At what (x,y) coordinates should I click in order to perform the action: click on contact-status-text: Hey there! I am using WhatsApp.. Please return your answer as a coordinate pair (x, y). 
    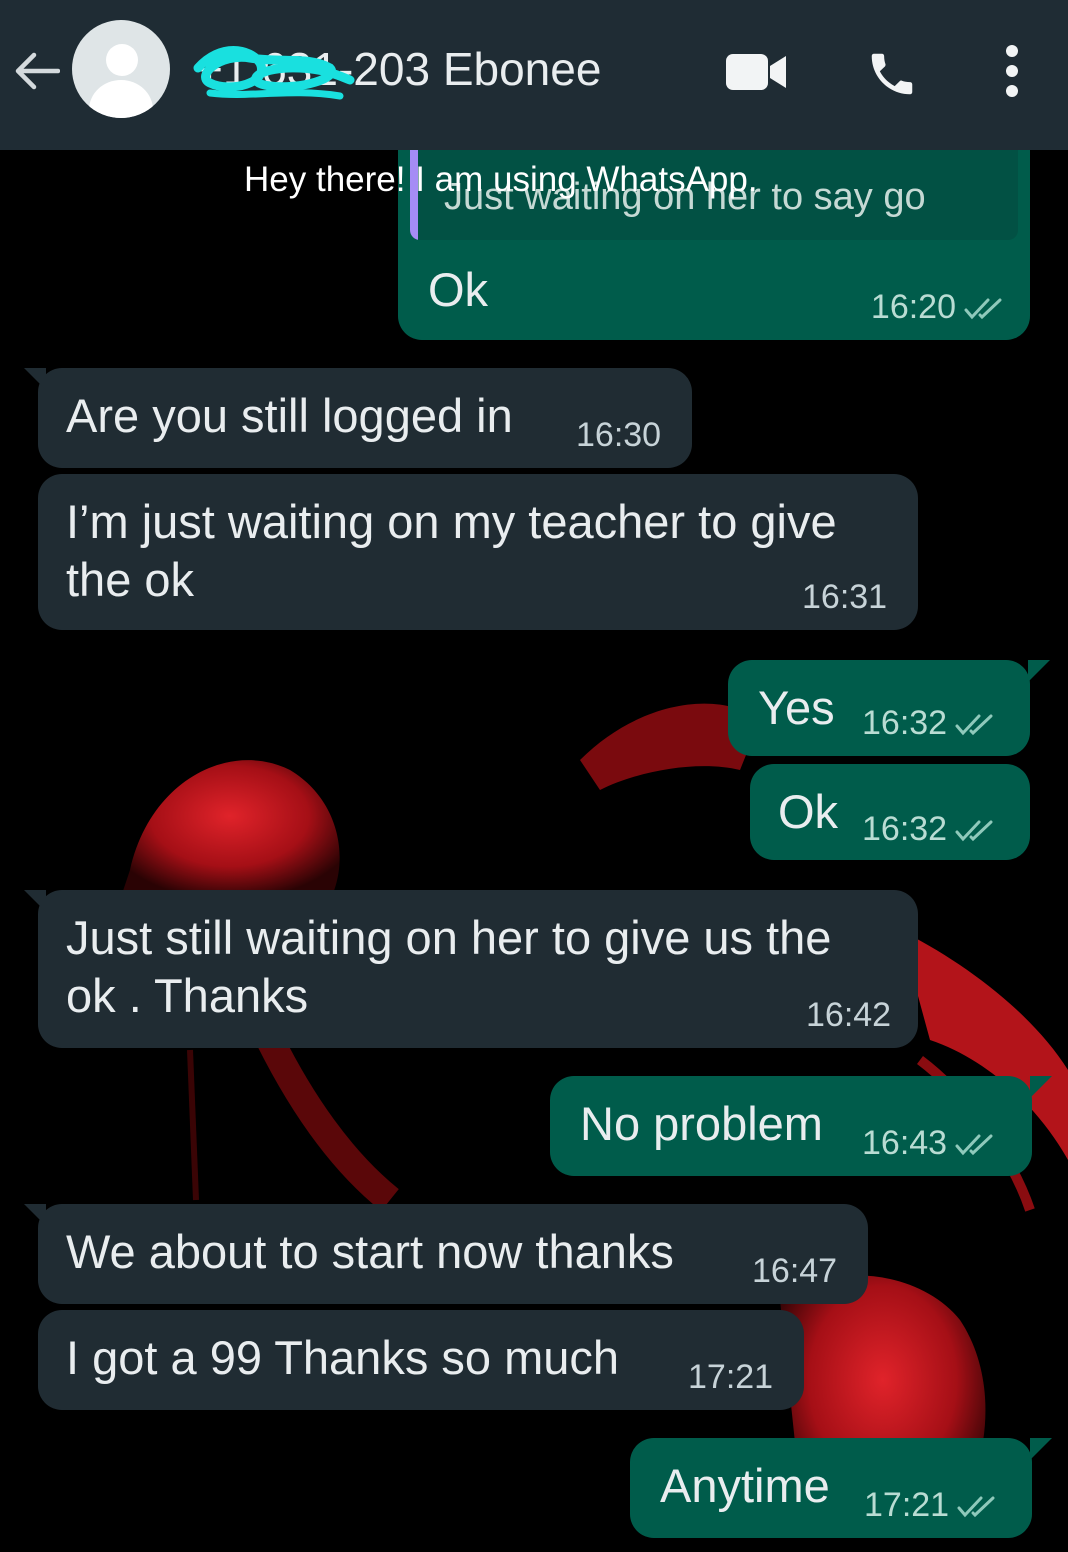
    Looking at the image, I should click on (501, 179).